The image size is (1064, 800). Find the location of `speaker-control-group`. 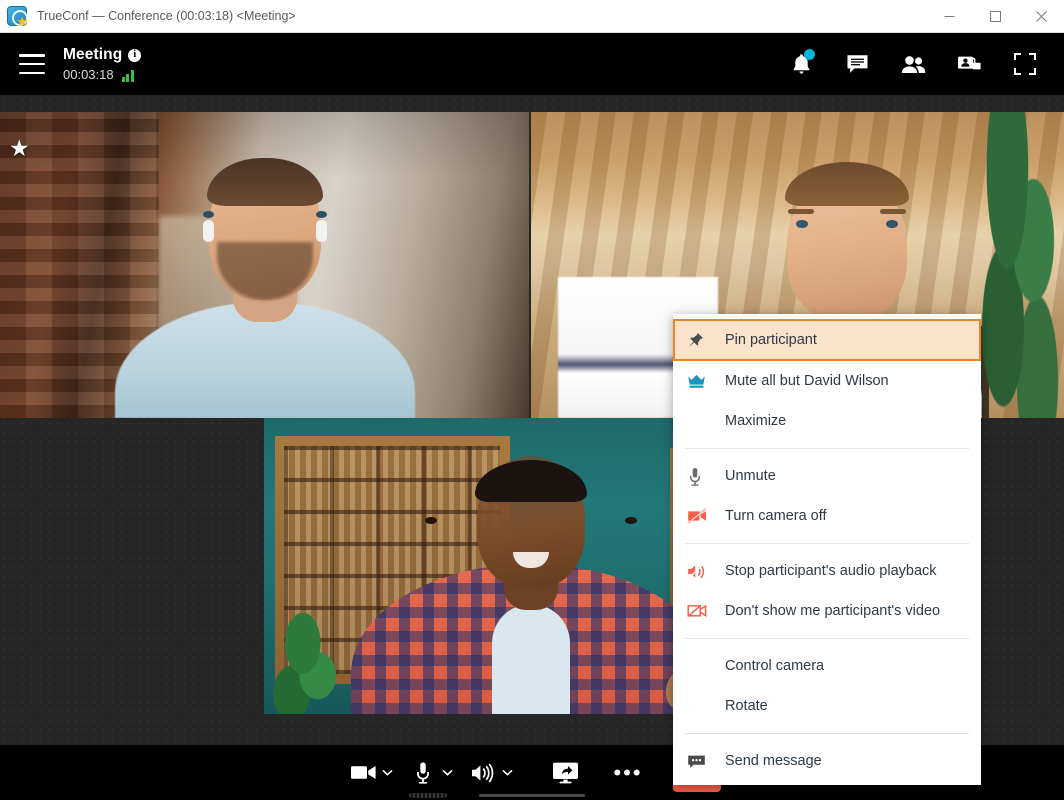

speaker-control-group is located at coordinates (493, 773).